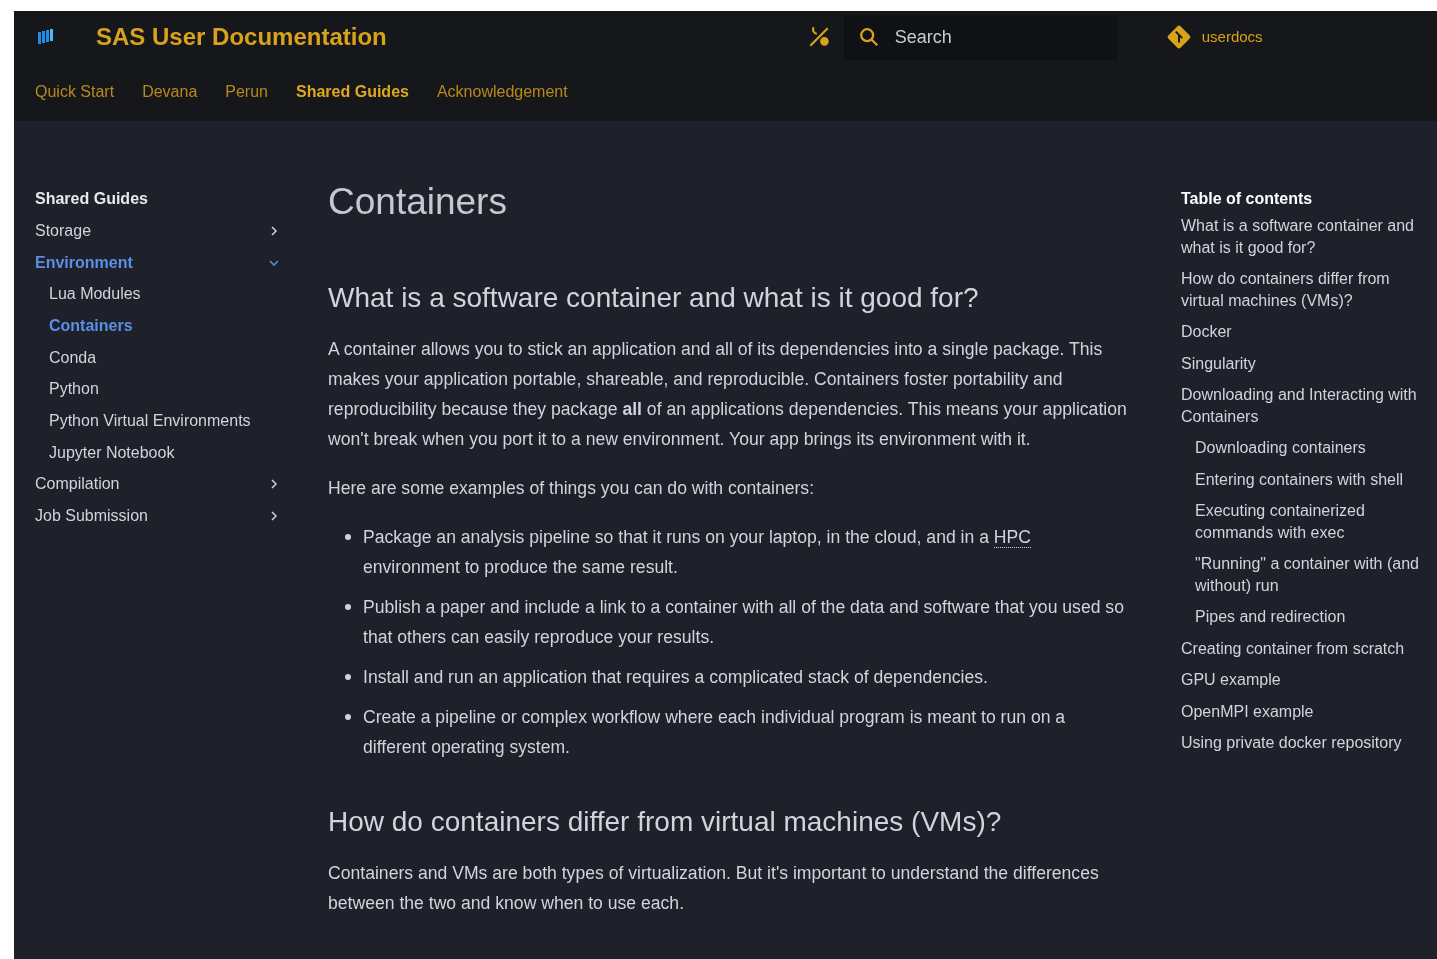 The image size is (1437, 959). Describe the element at coordinates (45, 37) in the screenshot. I see `logo-icon` at that location.